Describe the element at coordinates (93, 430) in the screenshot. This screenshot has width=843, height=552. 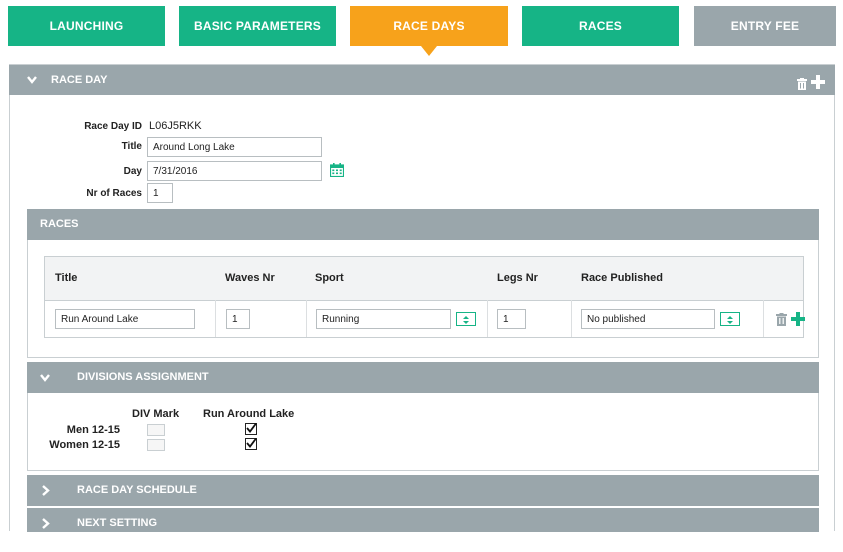
I see `division-name: Men 12-15` at that location.